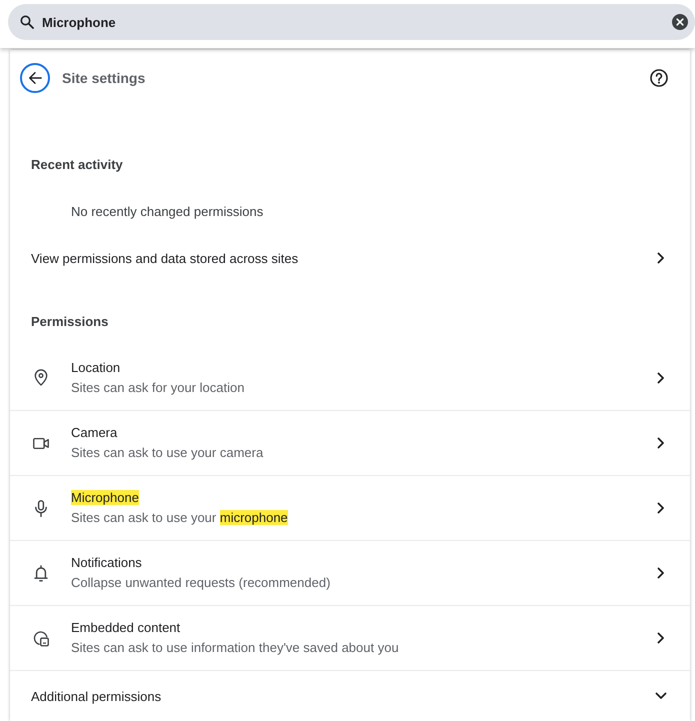 Image resolution: width=695 pixels, height=721 pixels. What do you see at coordinates (200, 583) in the screenshot?
I see `permission-description: Collapse unwanted requests (recommended)` at bounding box center [200, 583].